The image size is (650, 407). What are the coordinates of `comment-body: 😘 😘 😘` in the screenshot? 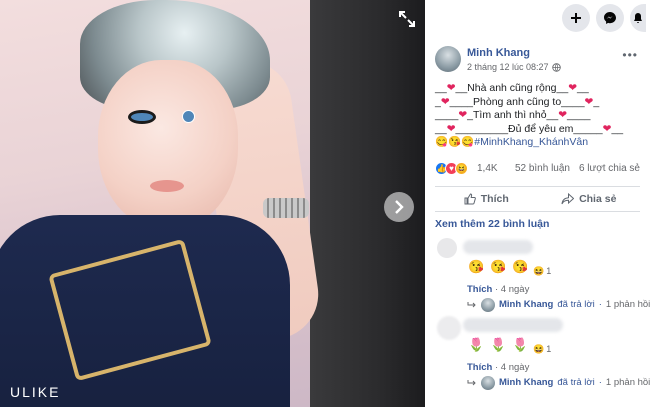 It's located at (498, 267).